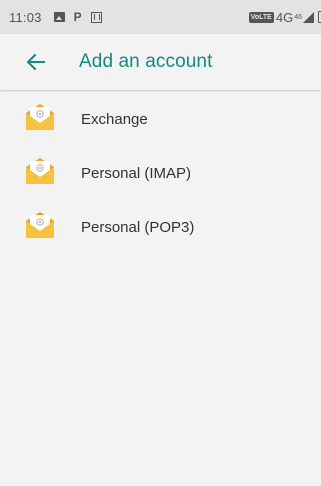  I want to click on account-option-imap: Personal (IMAP), so click(160, 173).